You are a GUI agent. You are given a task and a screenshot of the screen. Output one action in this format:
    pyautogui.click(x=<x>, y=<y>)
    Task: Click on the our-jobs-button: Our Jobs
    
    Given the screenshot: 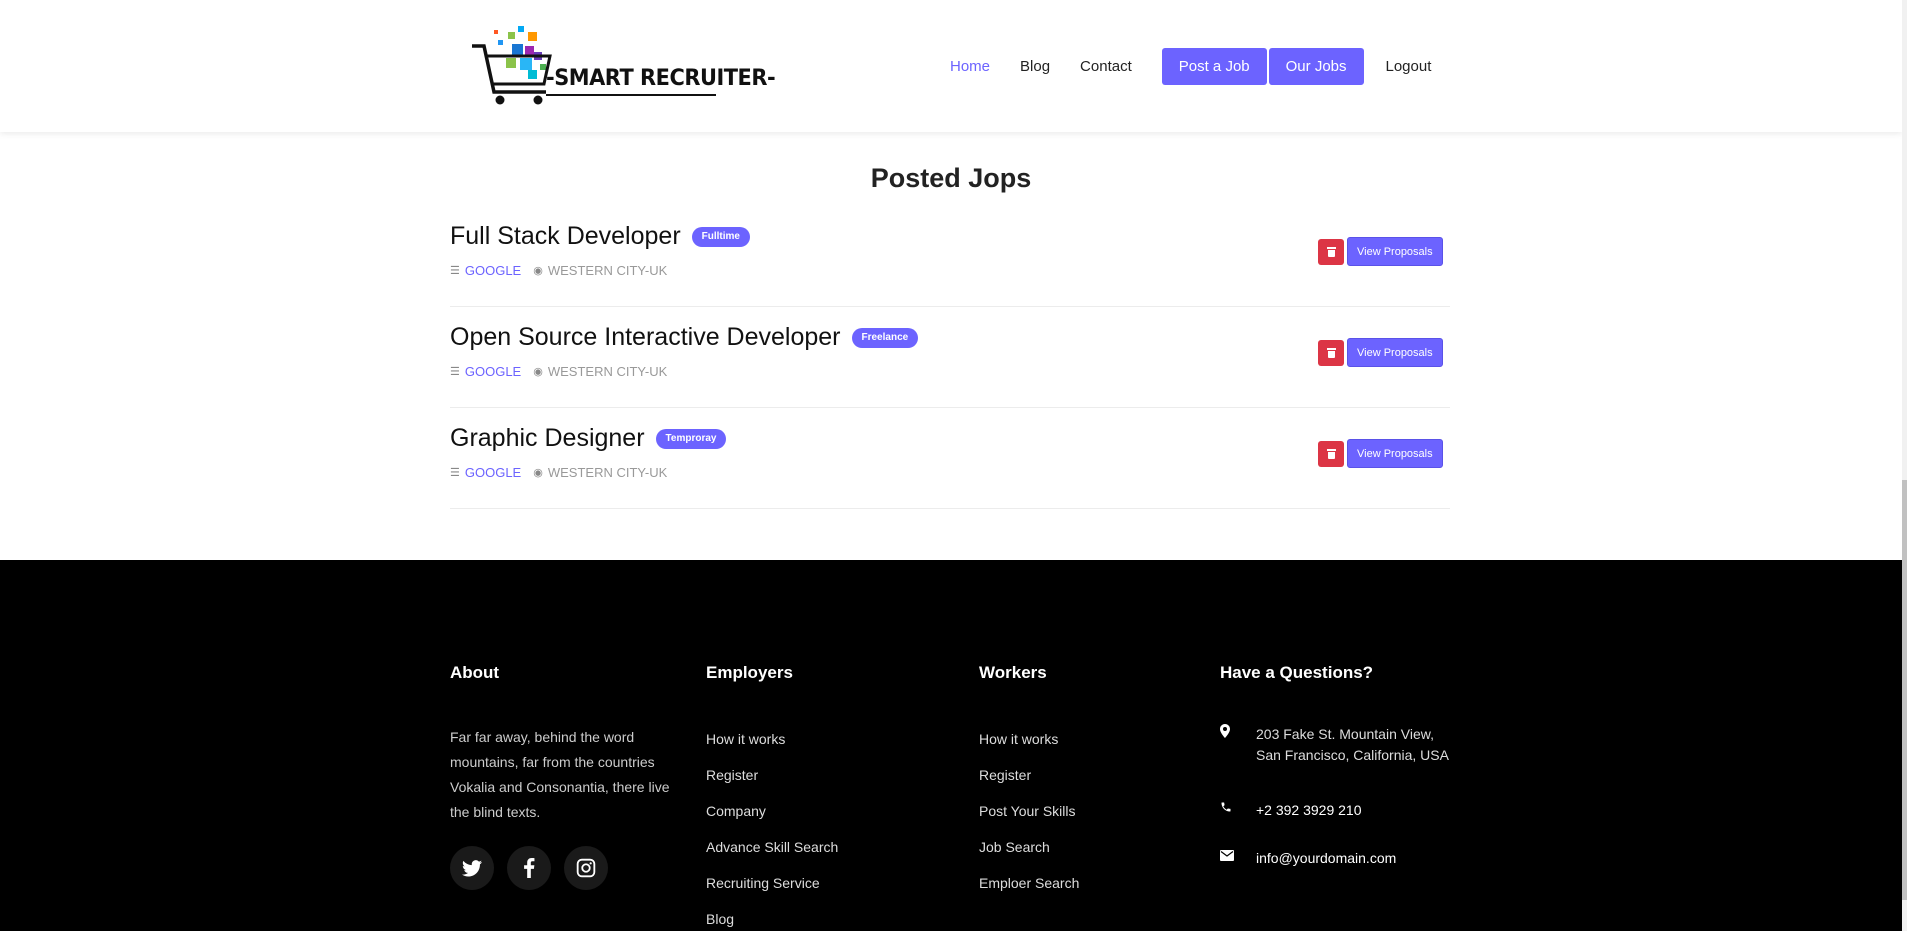 What is the action you would take?
    pyautogui.click(x=1316, y=66)
    